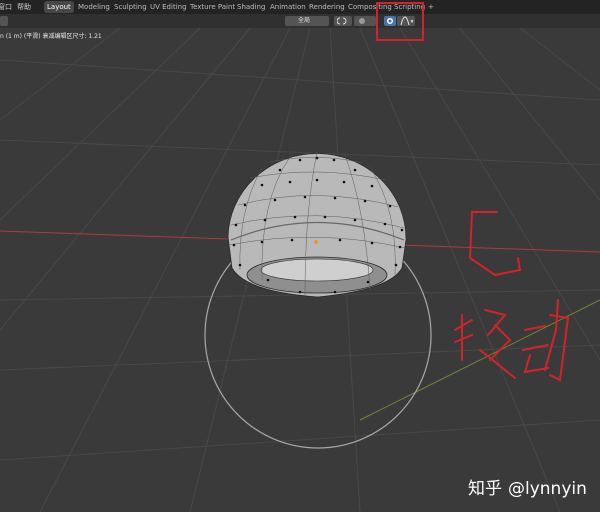  I want to click on tab-layout: Layout, so click(59, 7).